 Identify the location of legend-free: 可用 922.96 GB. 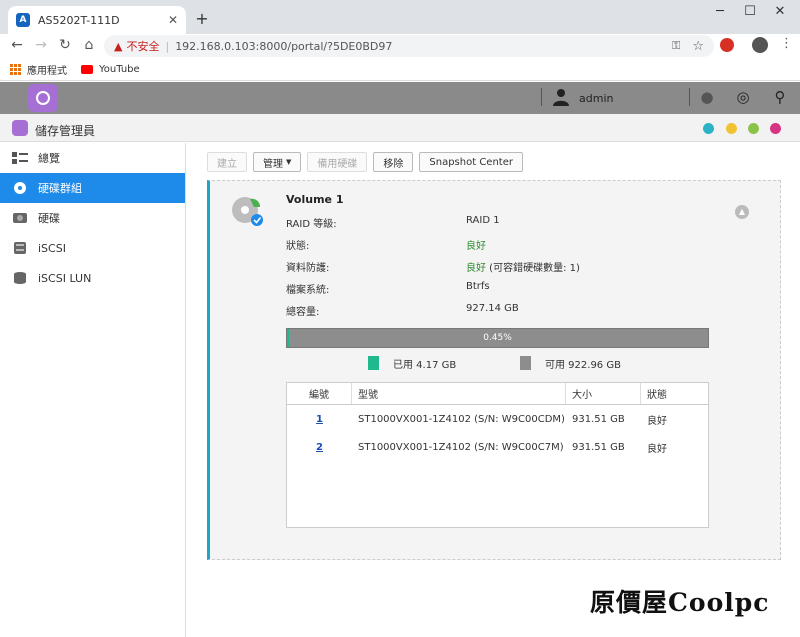
(570, 363).